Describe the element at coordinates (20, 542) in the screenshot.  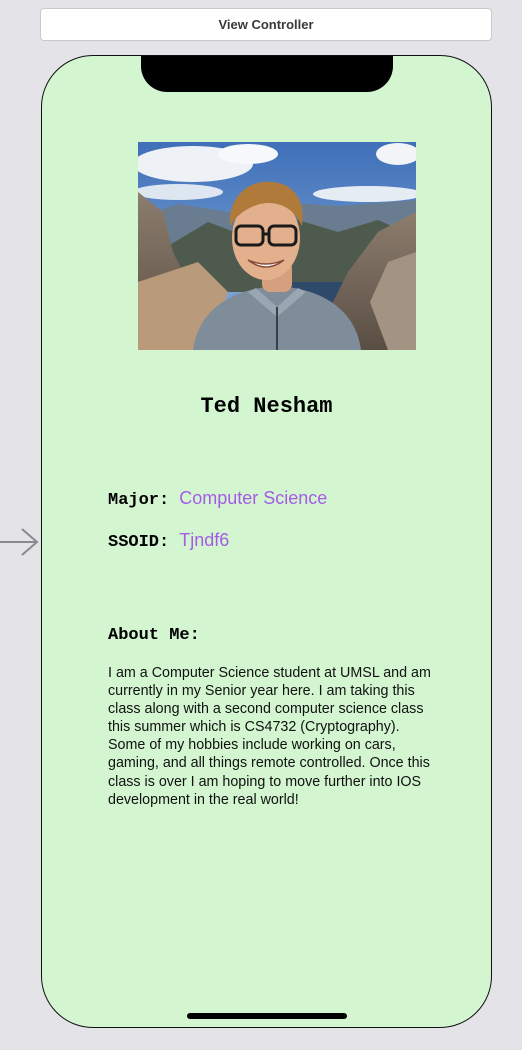
I see `arrow-right-icon` at that location.